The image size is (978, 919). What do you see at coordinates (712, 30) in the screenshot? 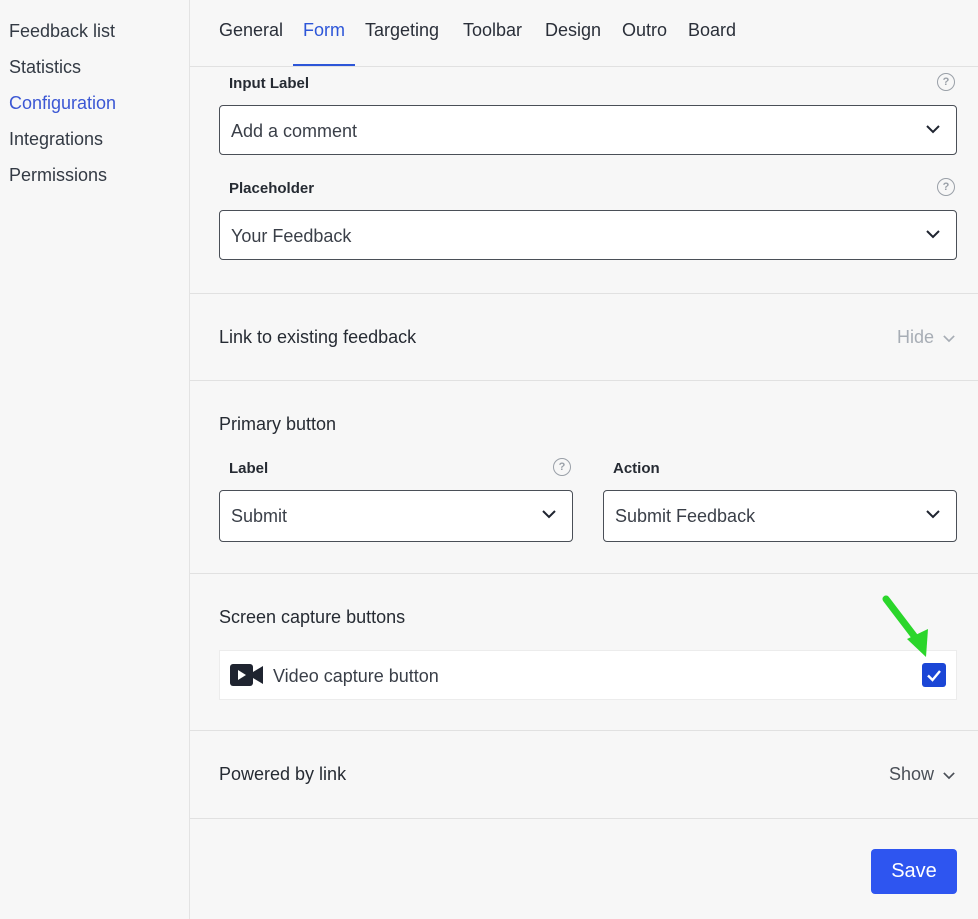
I see `tab-board: Board` at bounding box center [712, 30].